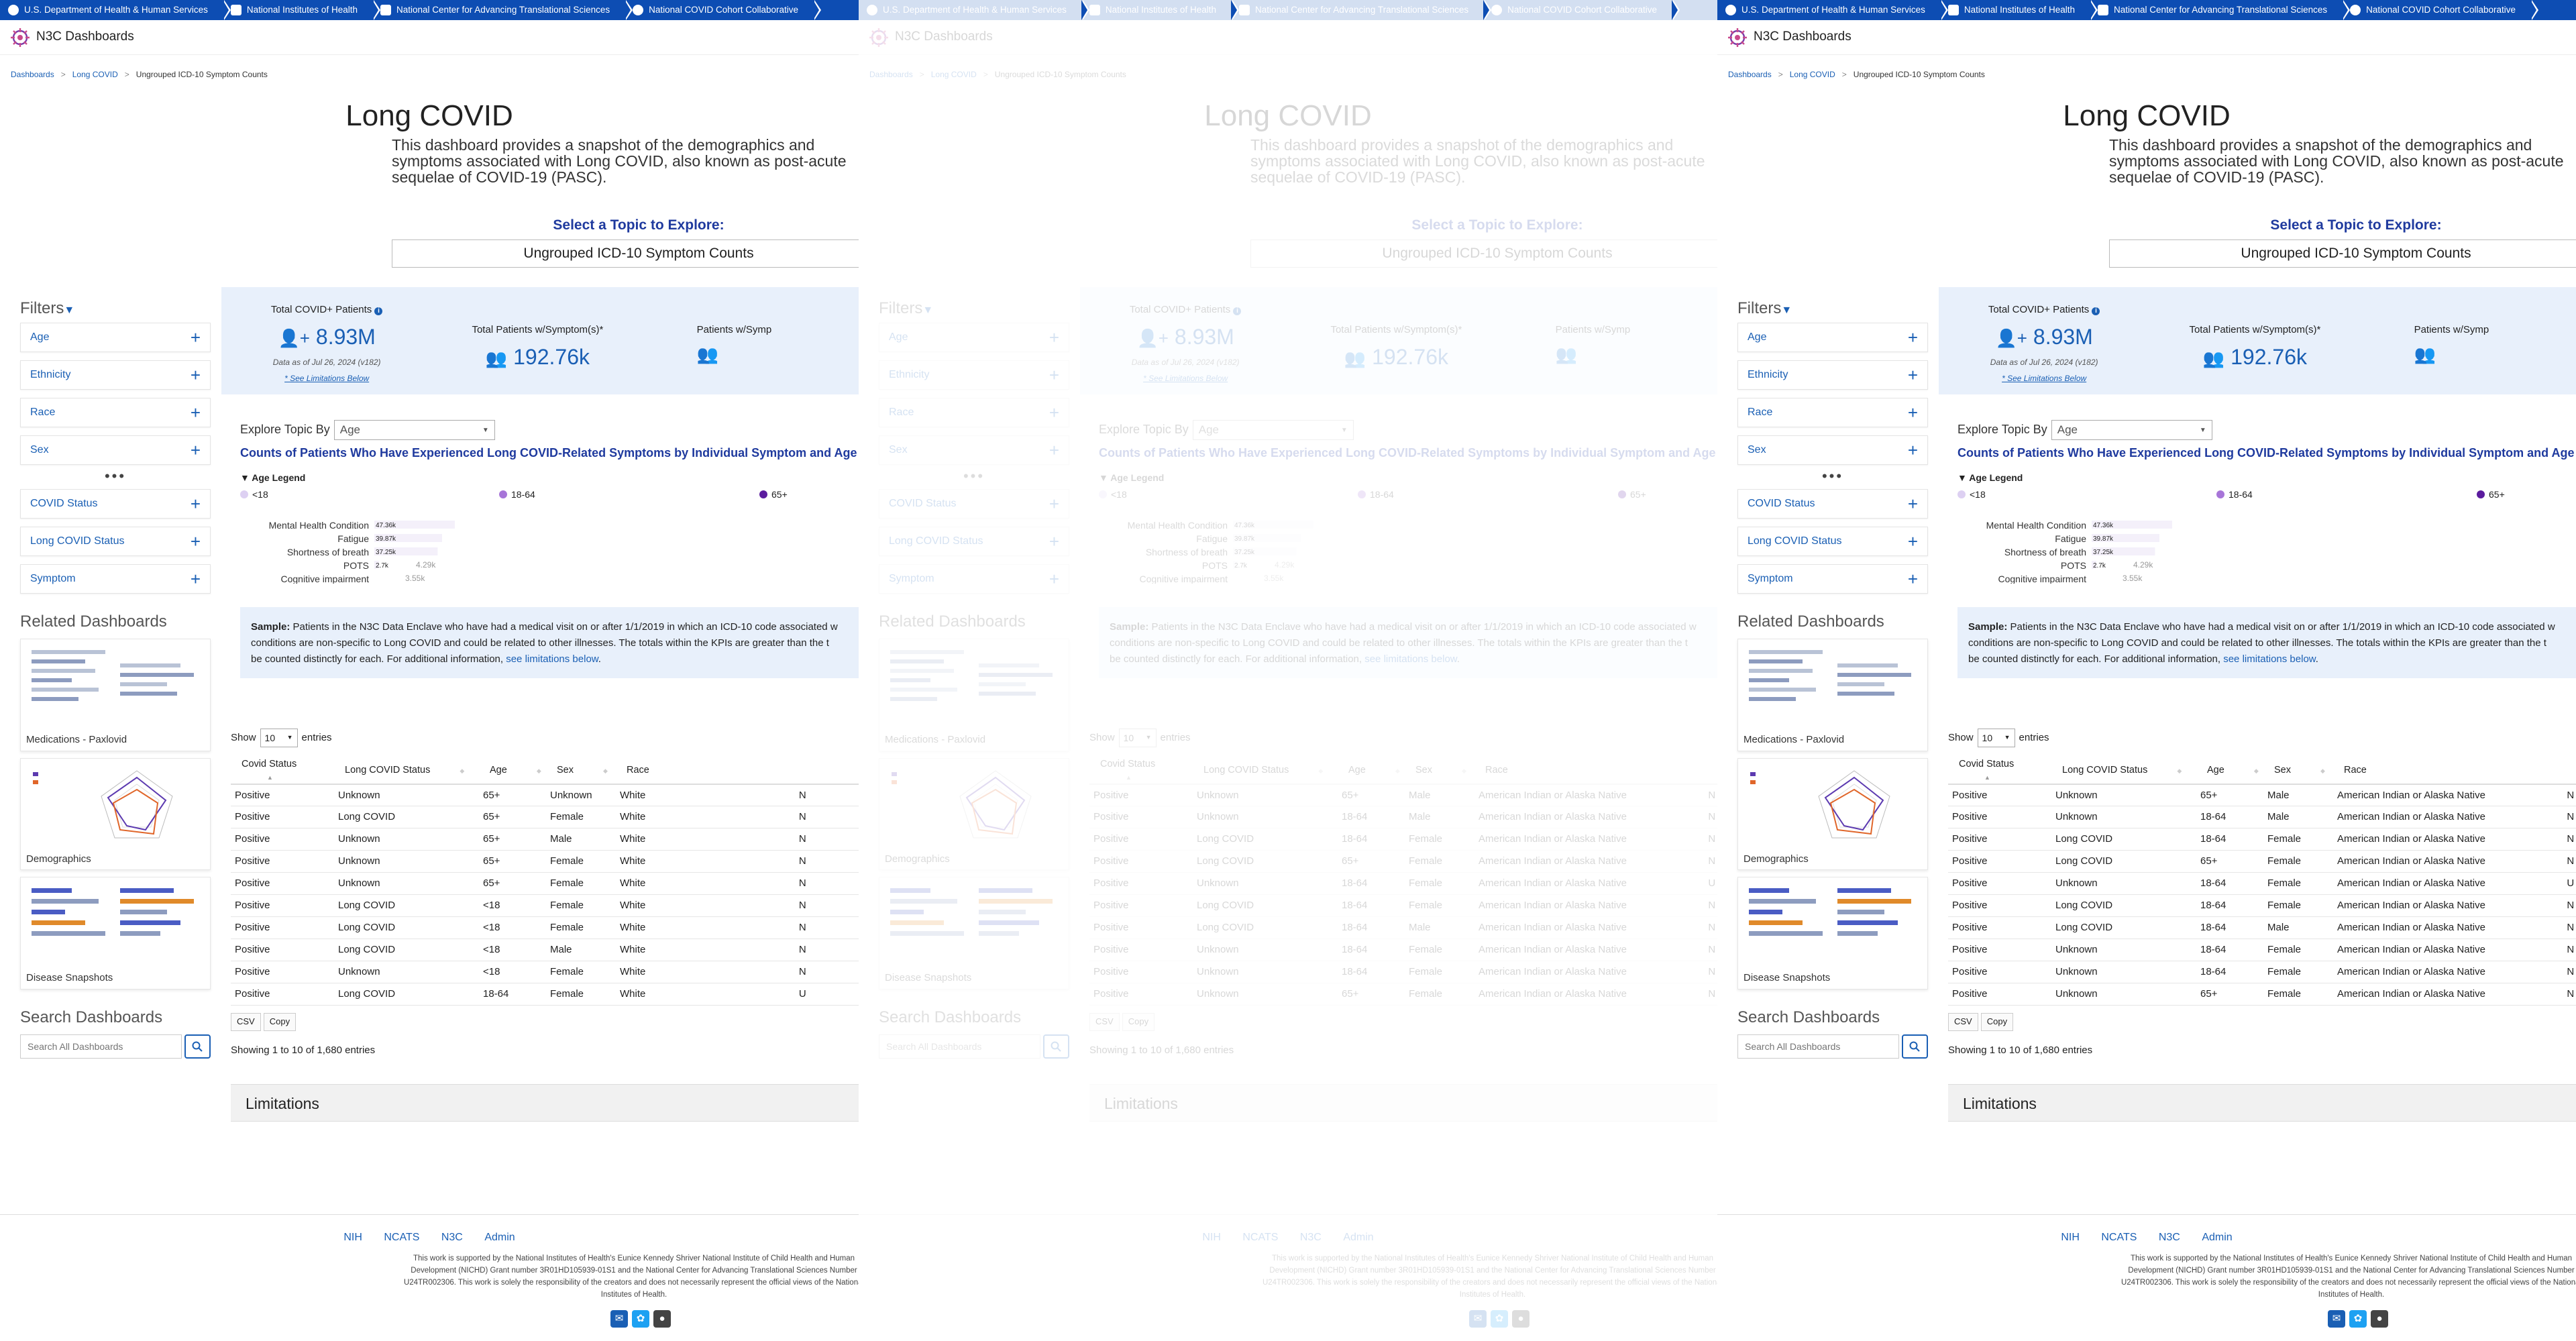  What do you see at coordinates (974, 504) in the screenshot?
I see `filter-covid-status: COVID Status +` at bounding box center [974, 504].